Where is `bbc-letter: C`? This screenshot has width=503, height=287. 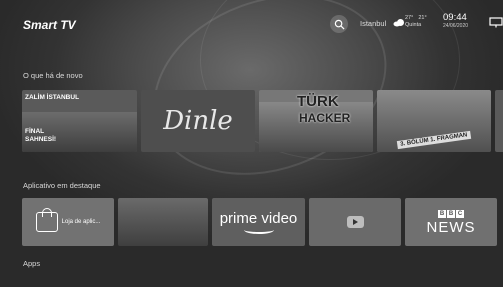 bbc-letter: C is located at coordinates (460, 213).